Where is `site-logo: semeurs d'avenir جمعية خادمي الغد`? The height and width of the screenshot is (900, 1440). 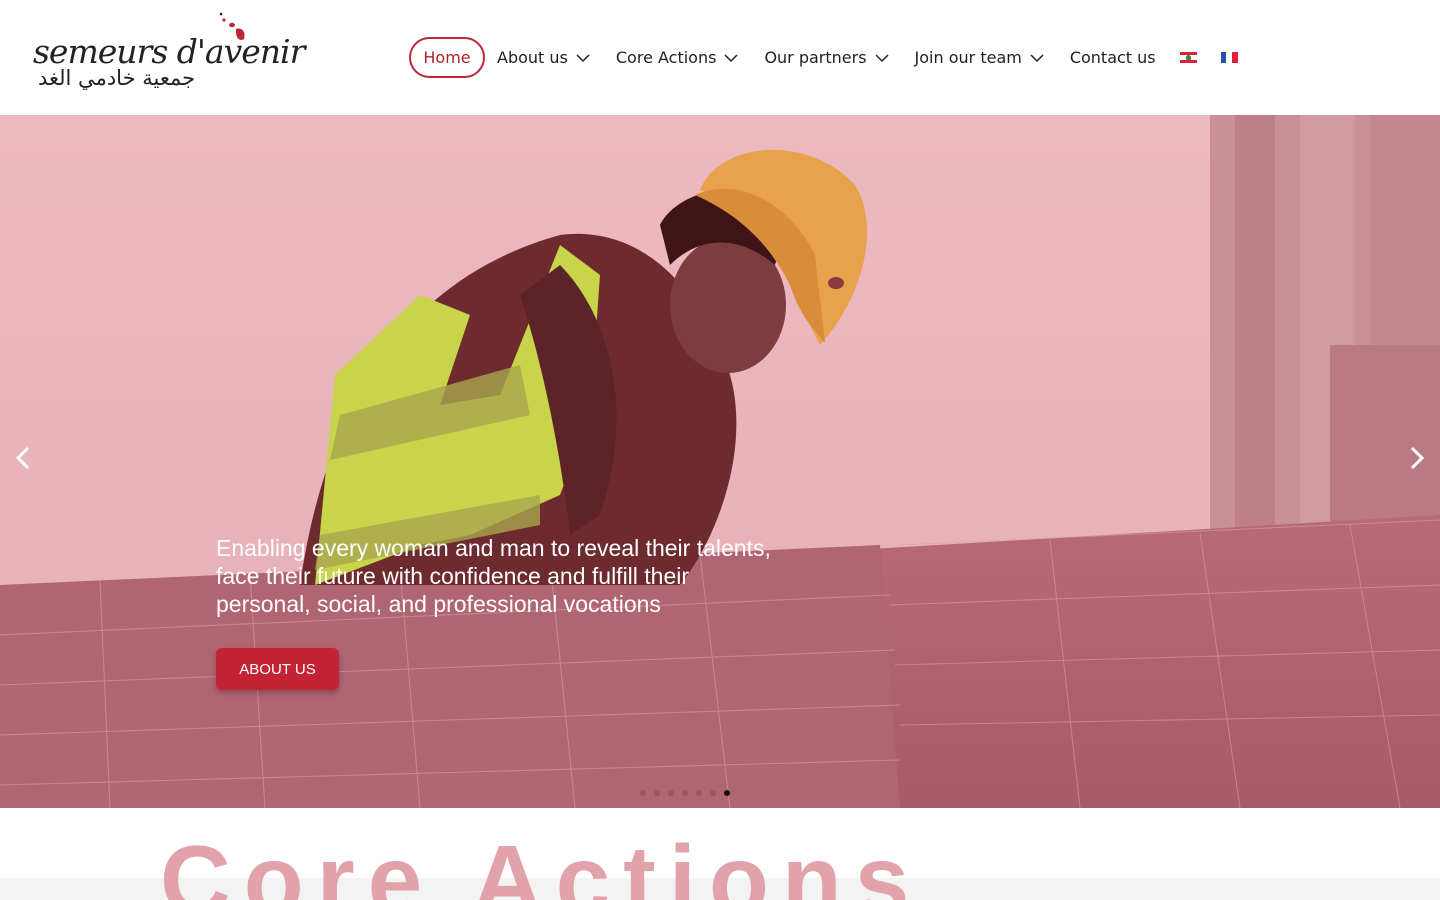 site-logo: semeurs d'avenir جمعية خادمي الغد is located at coordinates (167, 55).